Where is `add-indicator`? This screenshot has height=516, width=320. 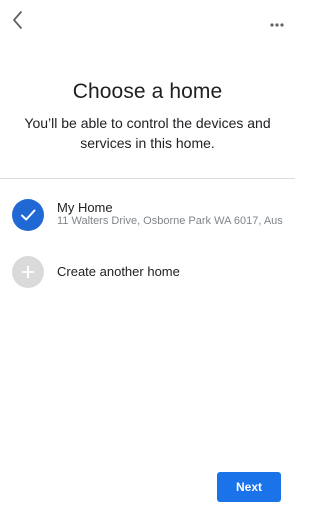 add-indicator is located at coordinates (28, 272).